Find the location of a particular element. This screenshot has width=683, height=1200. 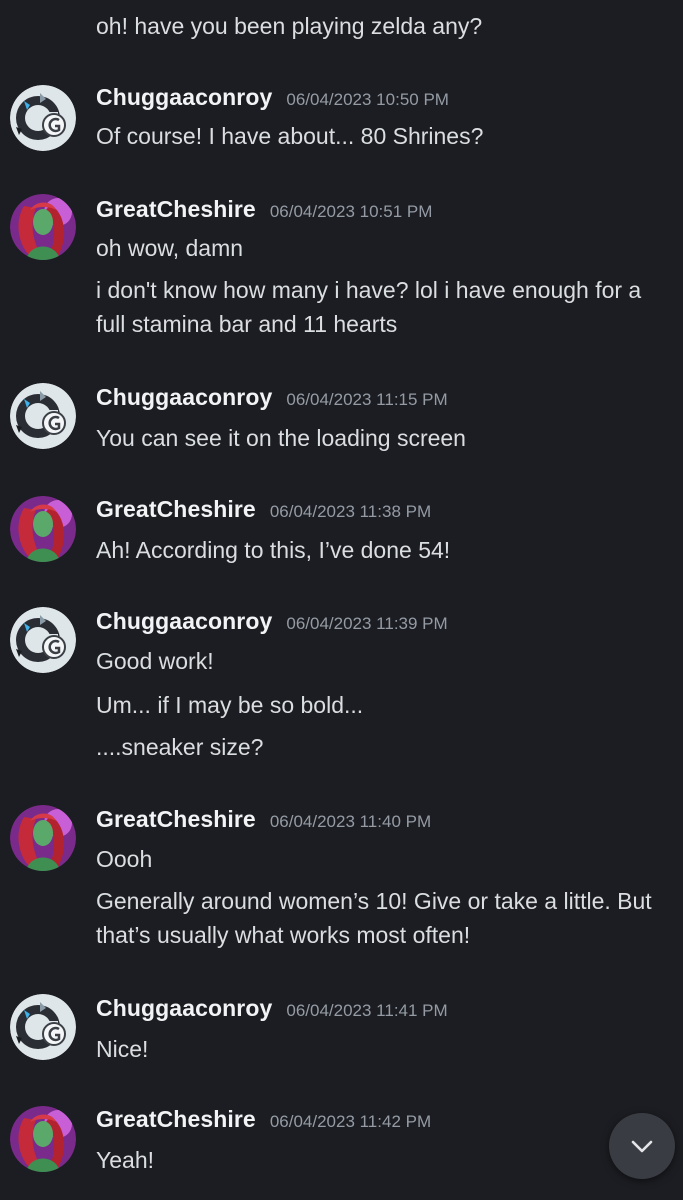

timestamp: 06/04/2023 10:51 PM is located at coordinates (351, 211).